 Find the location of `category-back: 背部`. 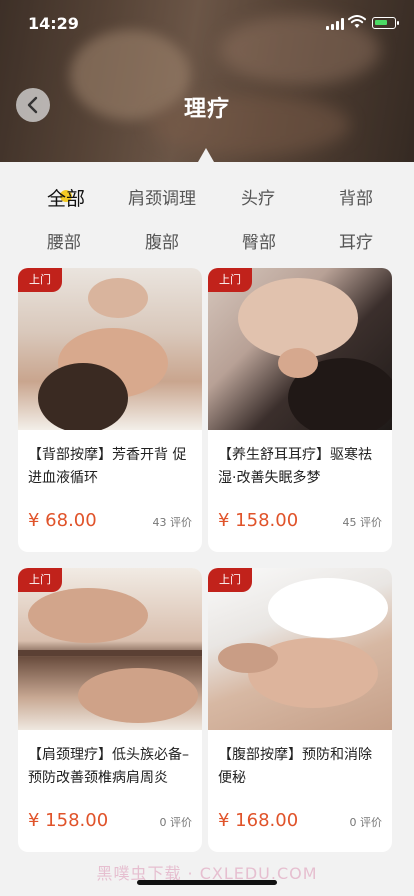

category-back: 背部 is located at coordinates (356, 196).